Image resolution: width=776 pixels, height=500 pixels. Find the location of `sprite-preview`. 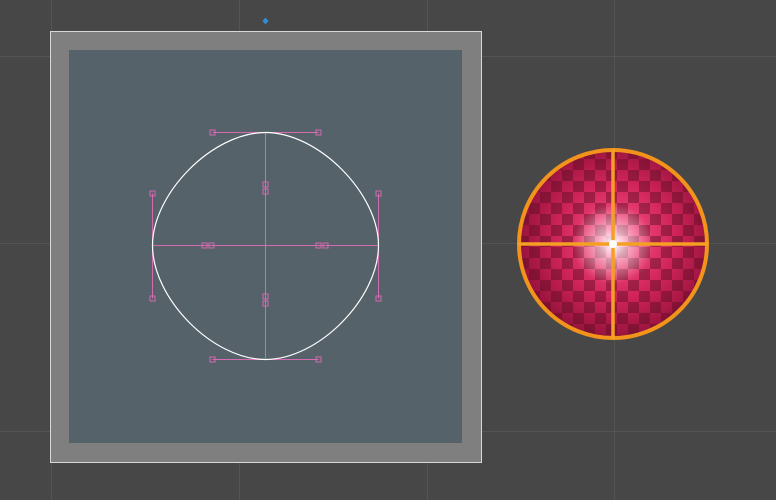

sprite-preview is located at coordinates (613, 244).